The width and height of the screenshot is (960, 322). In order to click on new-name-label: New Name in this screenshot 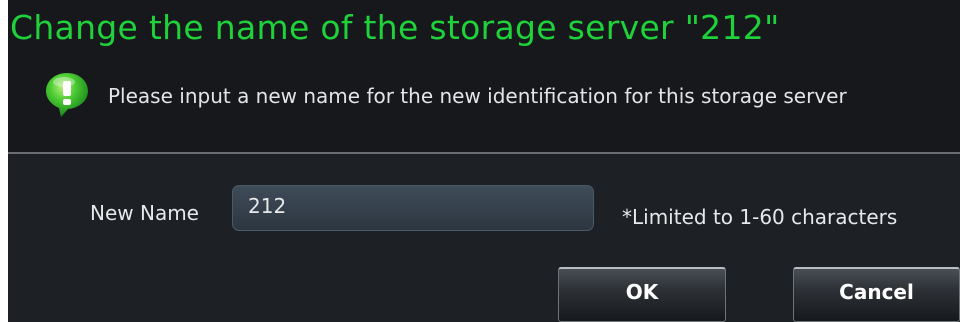, I will do `click(144, 213)`.